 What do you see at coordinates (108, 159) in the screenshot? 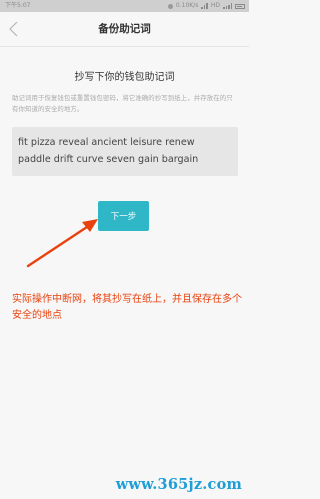
I see `mnemonic-line: paddle drift curve seven gain bargain` at bounding box center [108, 159].